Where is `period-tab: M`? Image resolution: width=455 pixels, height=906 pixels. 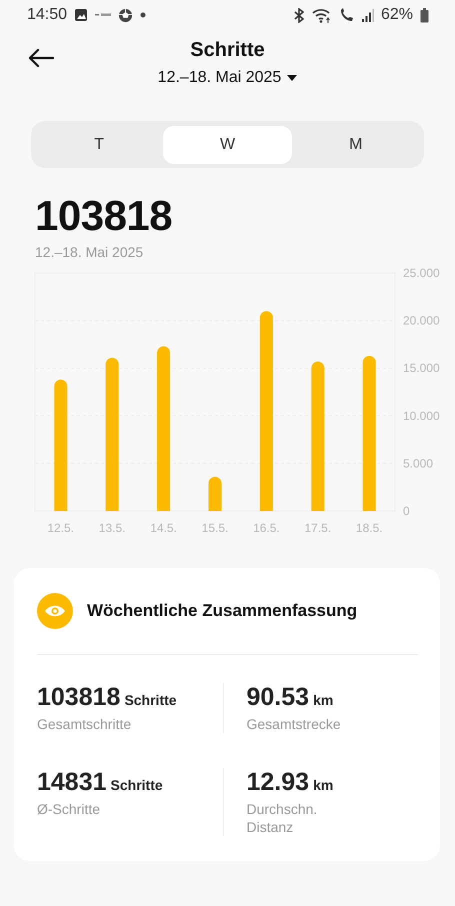
period-tab: M is located at coordinates (356, 145).